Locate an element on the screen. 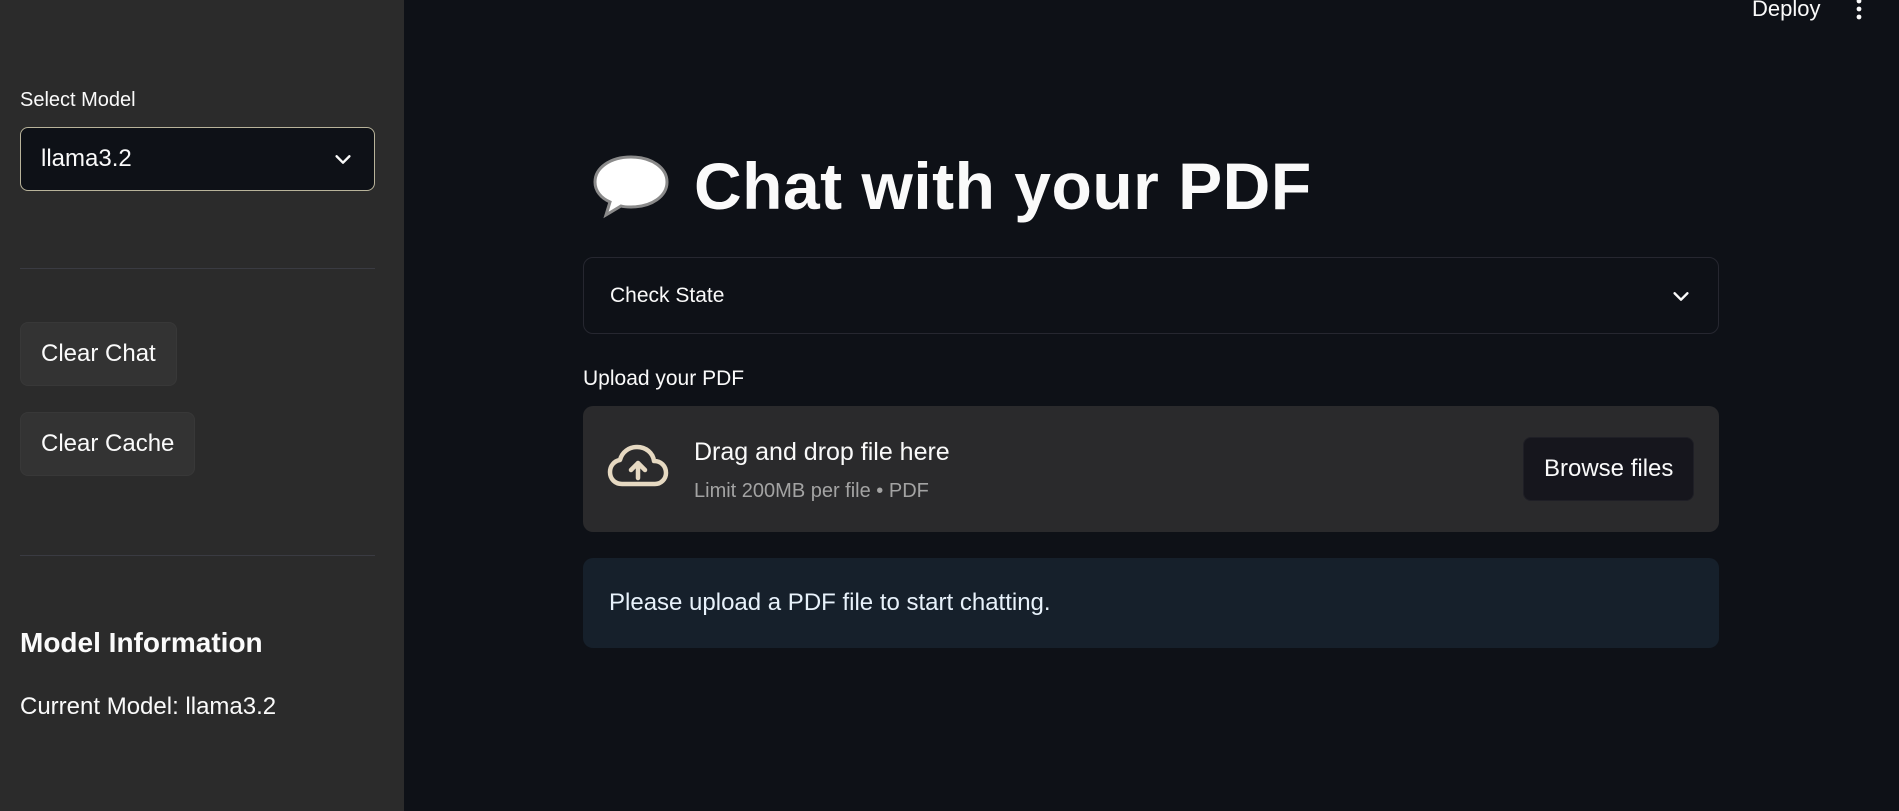 The image size is (1899, 811). select-model-label: Select Model is located at coordinates (78, 100).